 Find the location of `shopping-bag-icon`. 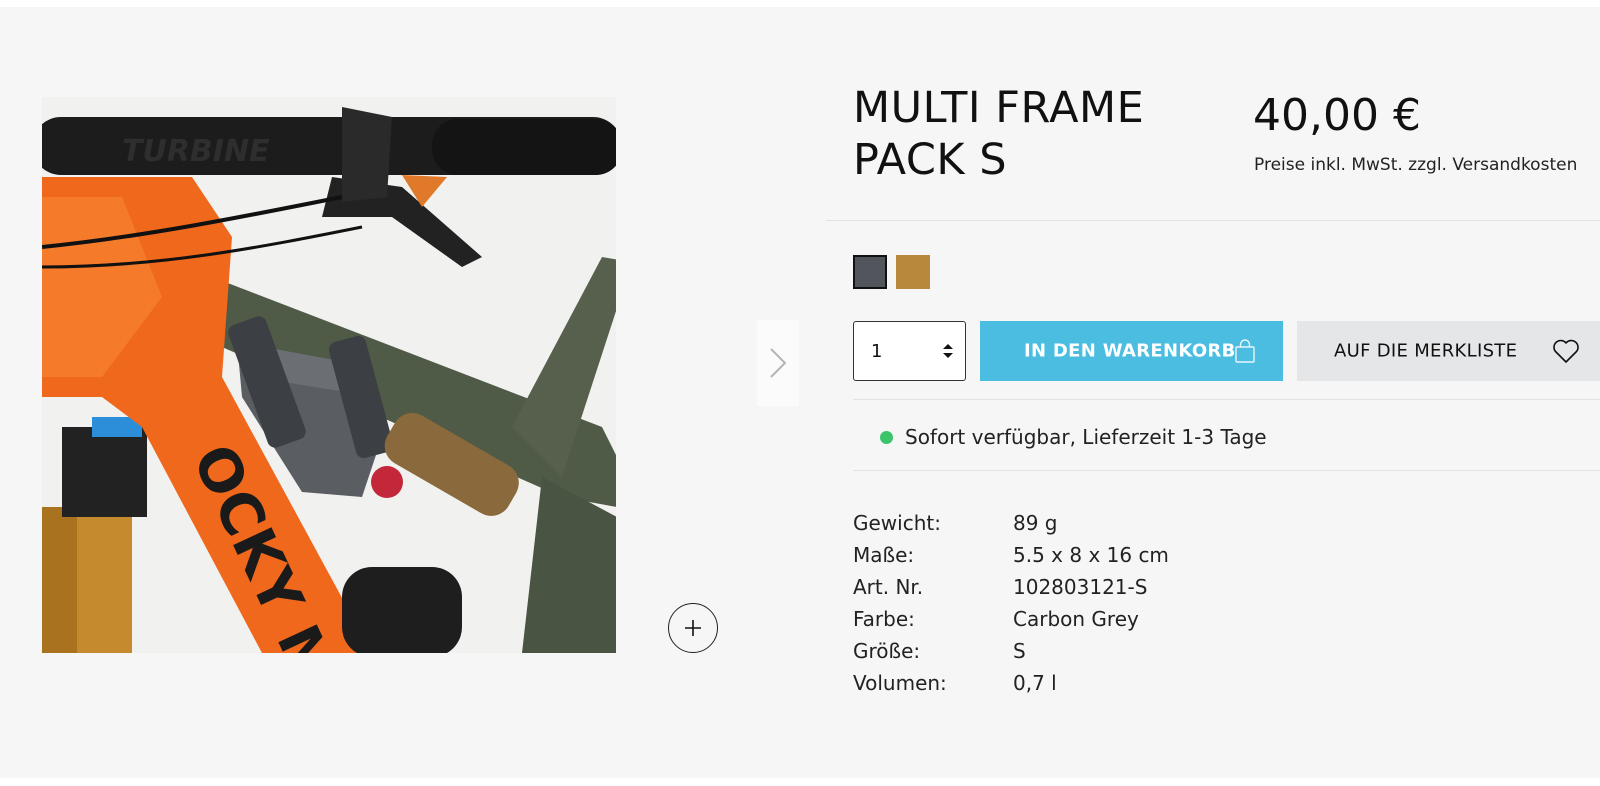

shopping-bag-icon is located at coordinates (1245, 351).